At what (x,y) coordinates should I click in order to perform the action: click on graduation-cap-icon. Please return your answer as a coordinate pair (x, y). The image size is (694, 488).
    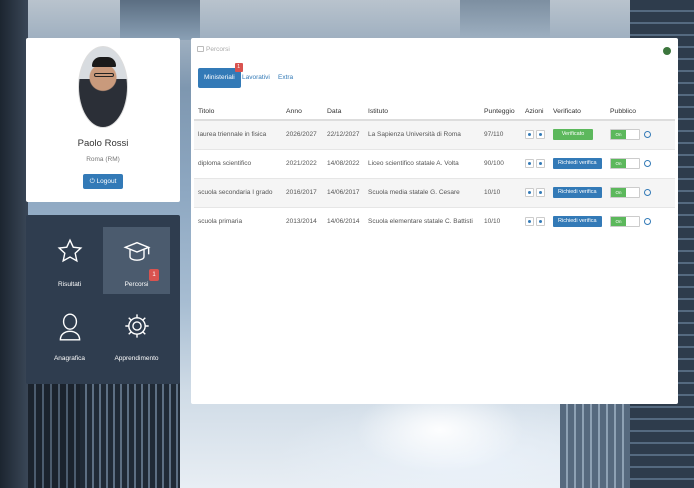
    Looking at the image, I should click on (136, 251).